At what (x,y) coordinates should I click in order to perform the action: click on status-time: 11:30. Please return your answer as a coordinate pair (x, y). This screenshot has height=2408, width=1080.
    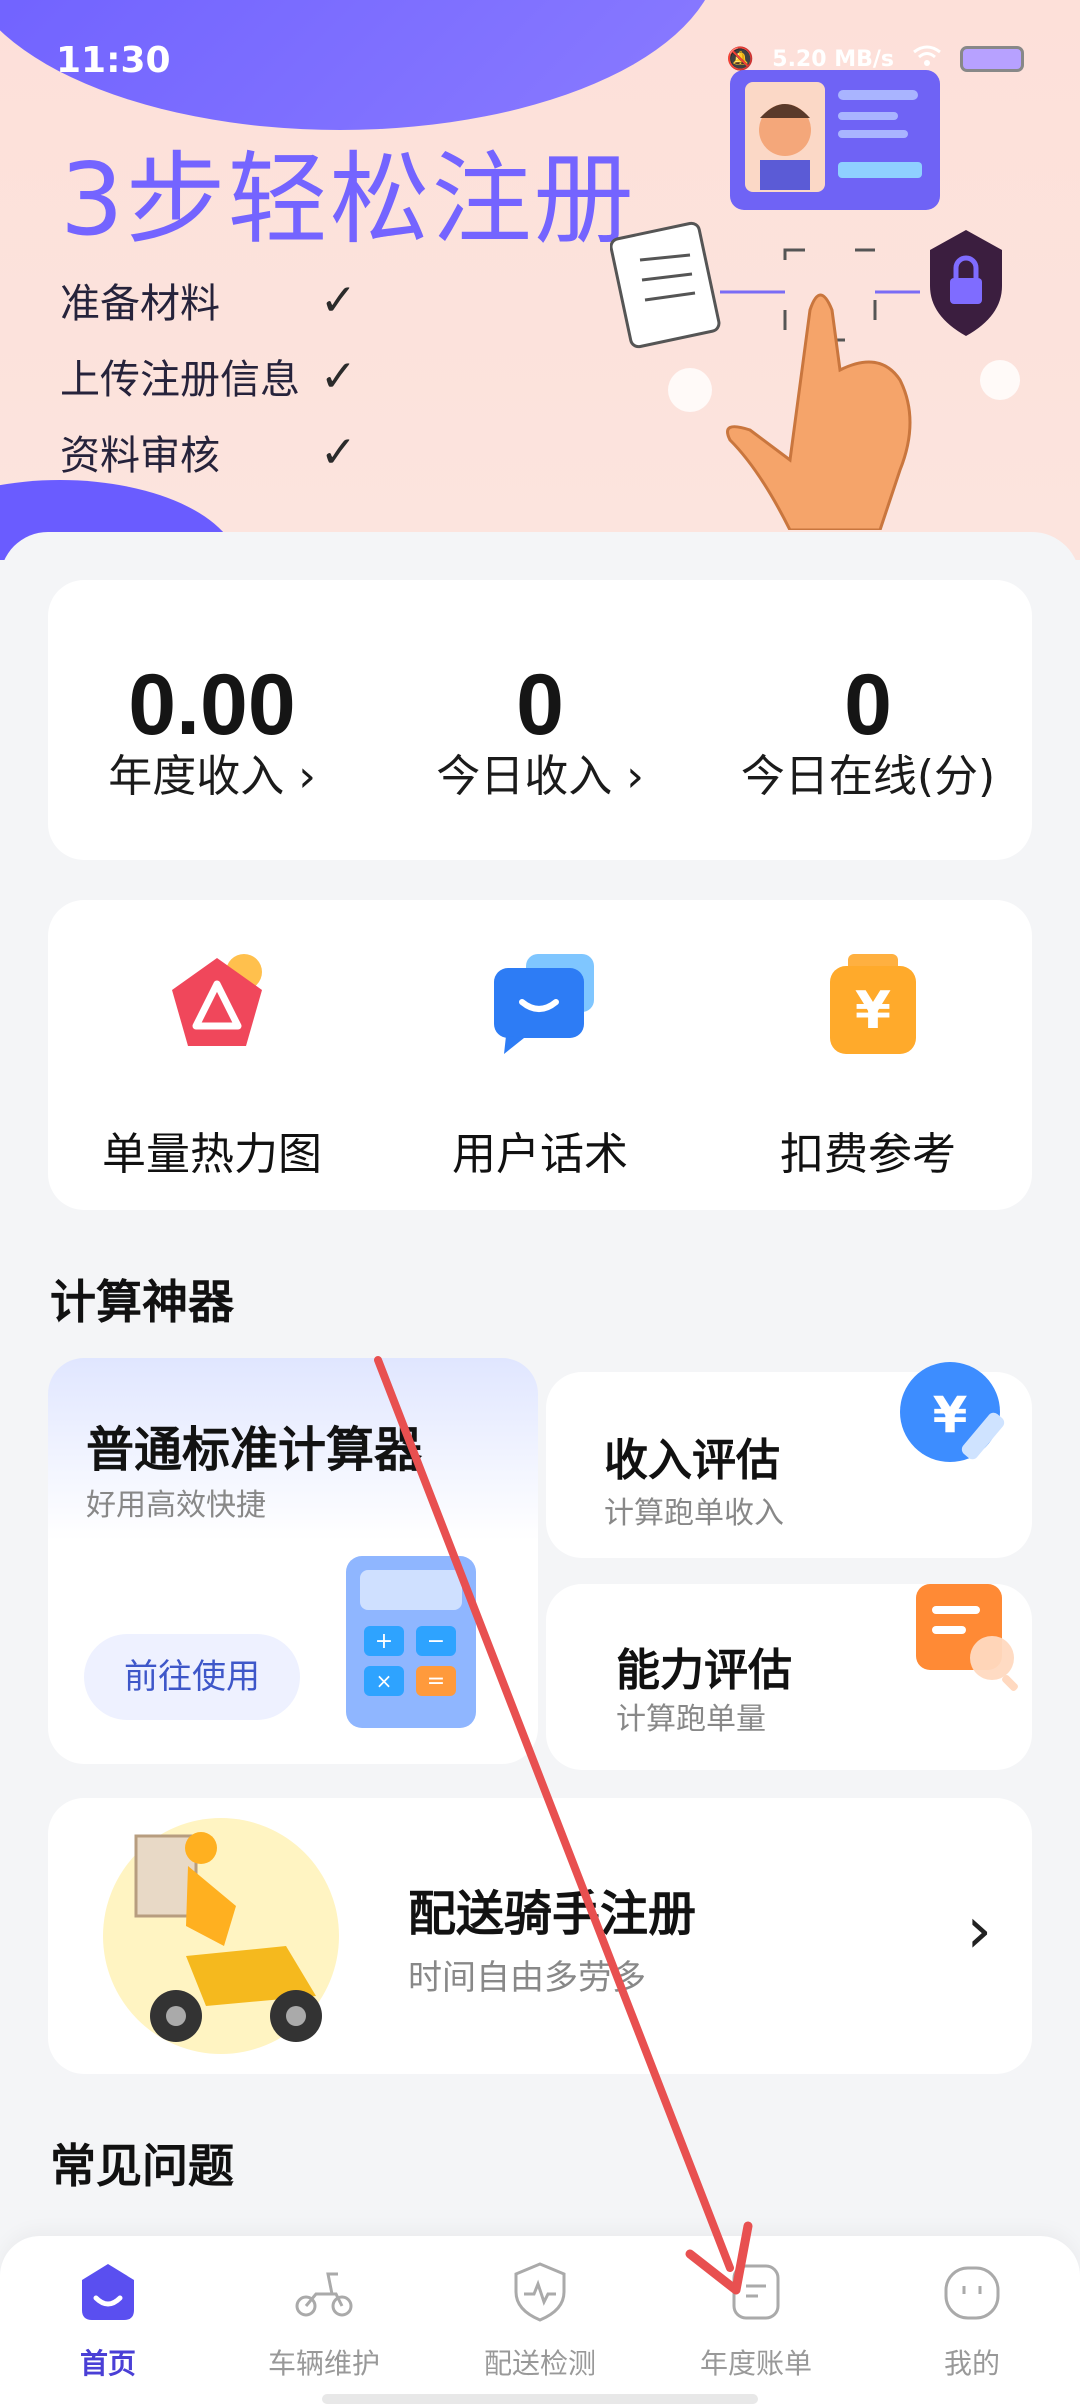
    Looking at the image, I should click on (113, 60).